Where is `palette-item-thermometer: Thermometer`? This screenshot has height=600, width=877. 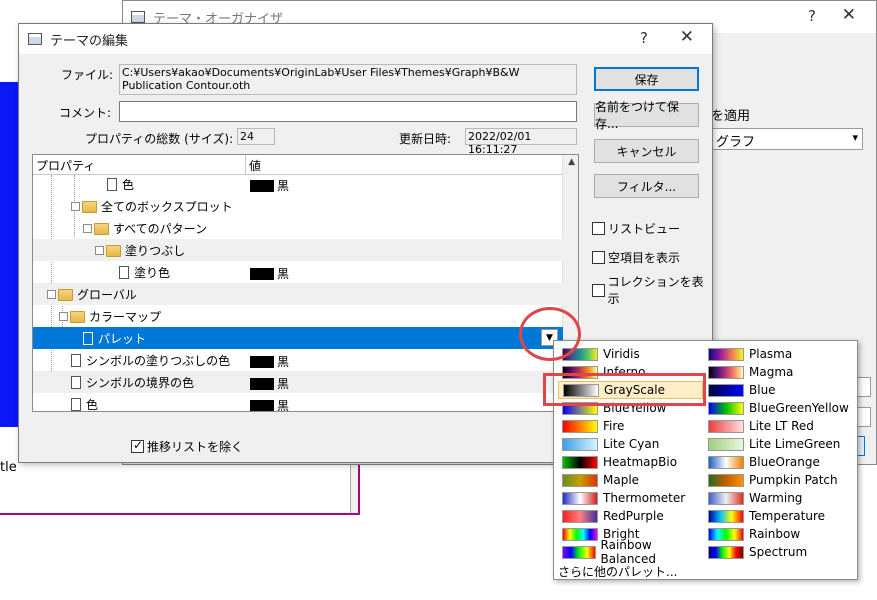
palette-item-thermometer: Thermometer is located at coordinates (630, 498).